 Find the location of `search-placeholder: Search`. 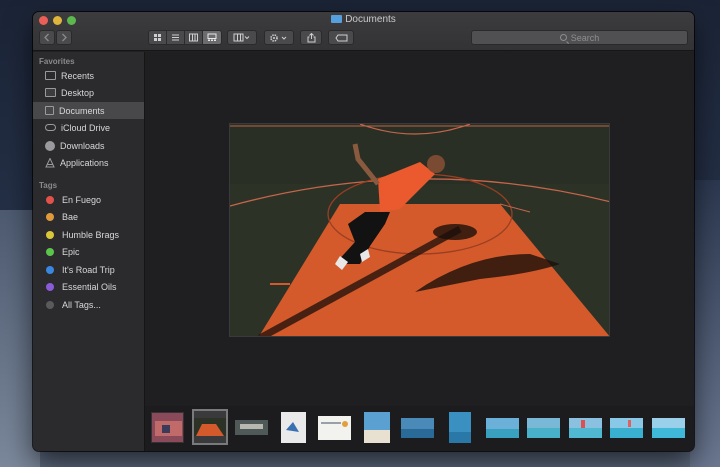

search-placeholder: Search is located at coordinates (585, 37).